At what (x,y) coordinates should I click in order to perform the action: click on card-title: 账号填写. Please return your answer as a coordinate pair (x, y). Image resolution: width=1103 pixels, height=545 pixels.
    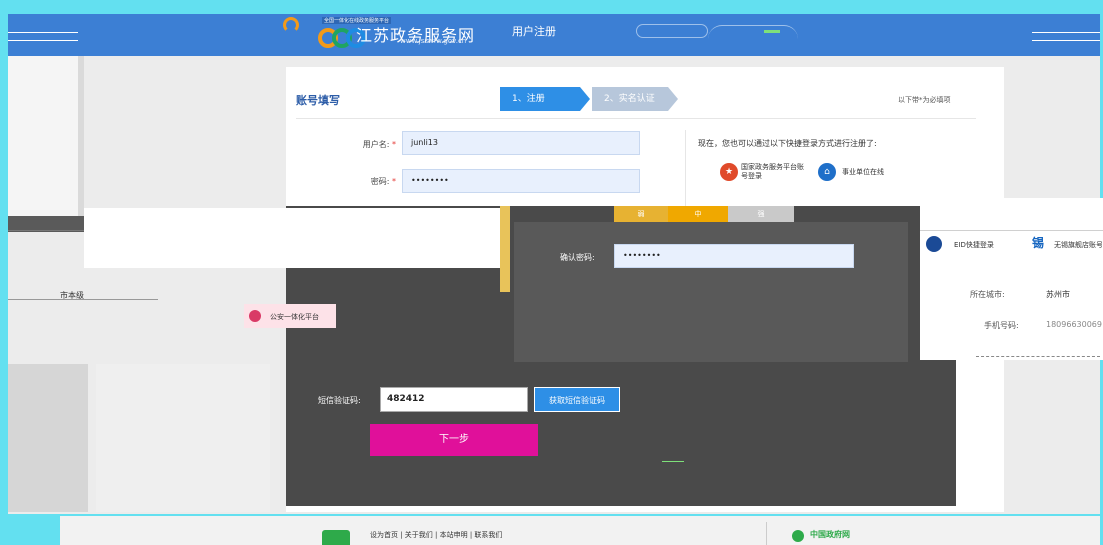
    Looking at the image, I should click on (318, 100).